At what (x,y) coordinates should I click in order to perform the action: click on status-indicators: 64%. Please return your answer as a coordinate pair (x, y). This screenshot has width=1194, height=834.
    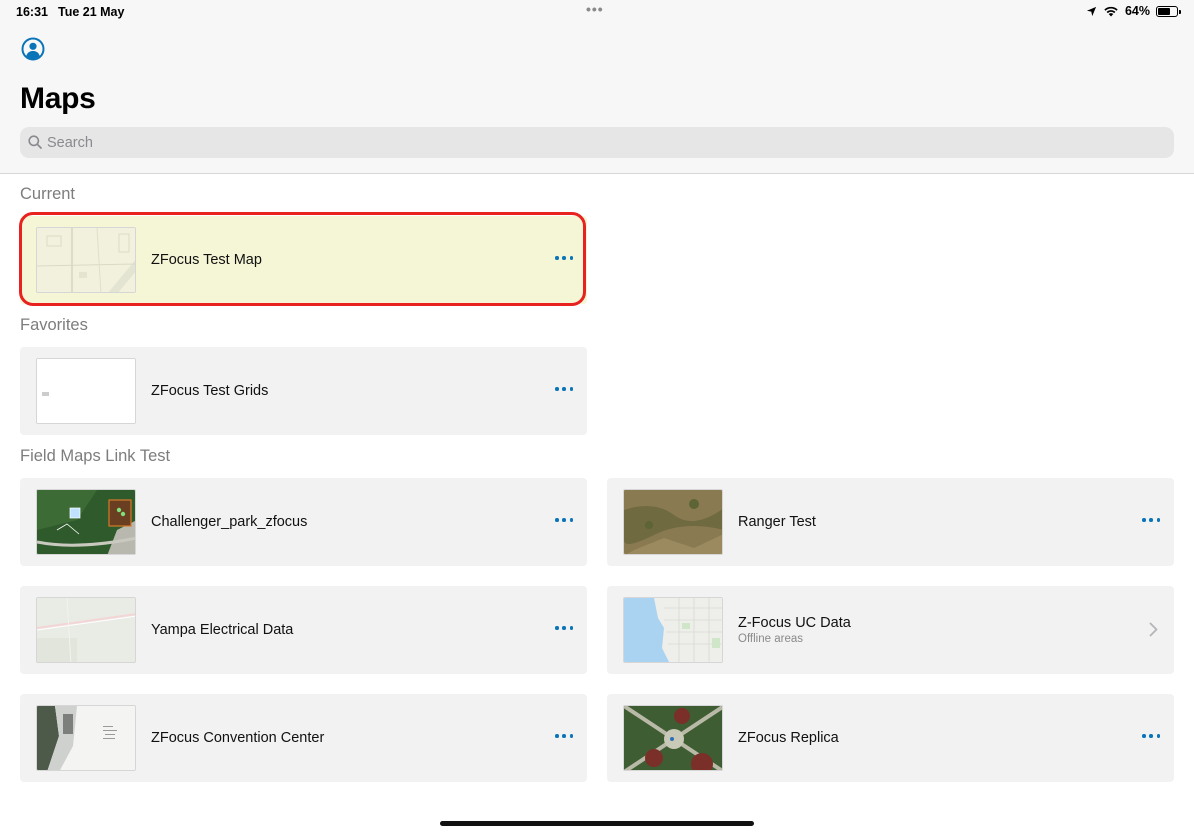
    Looking at the image, I should click on (1133, 11).